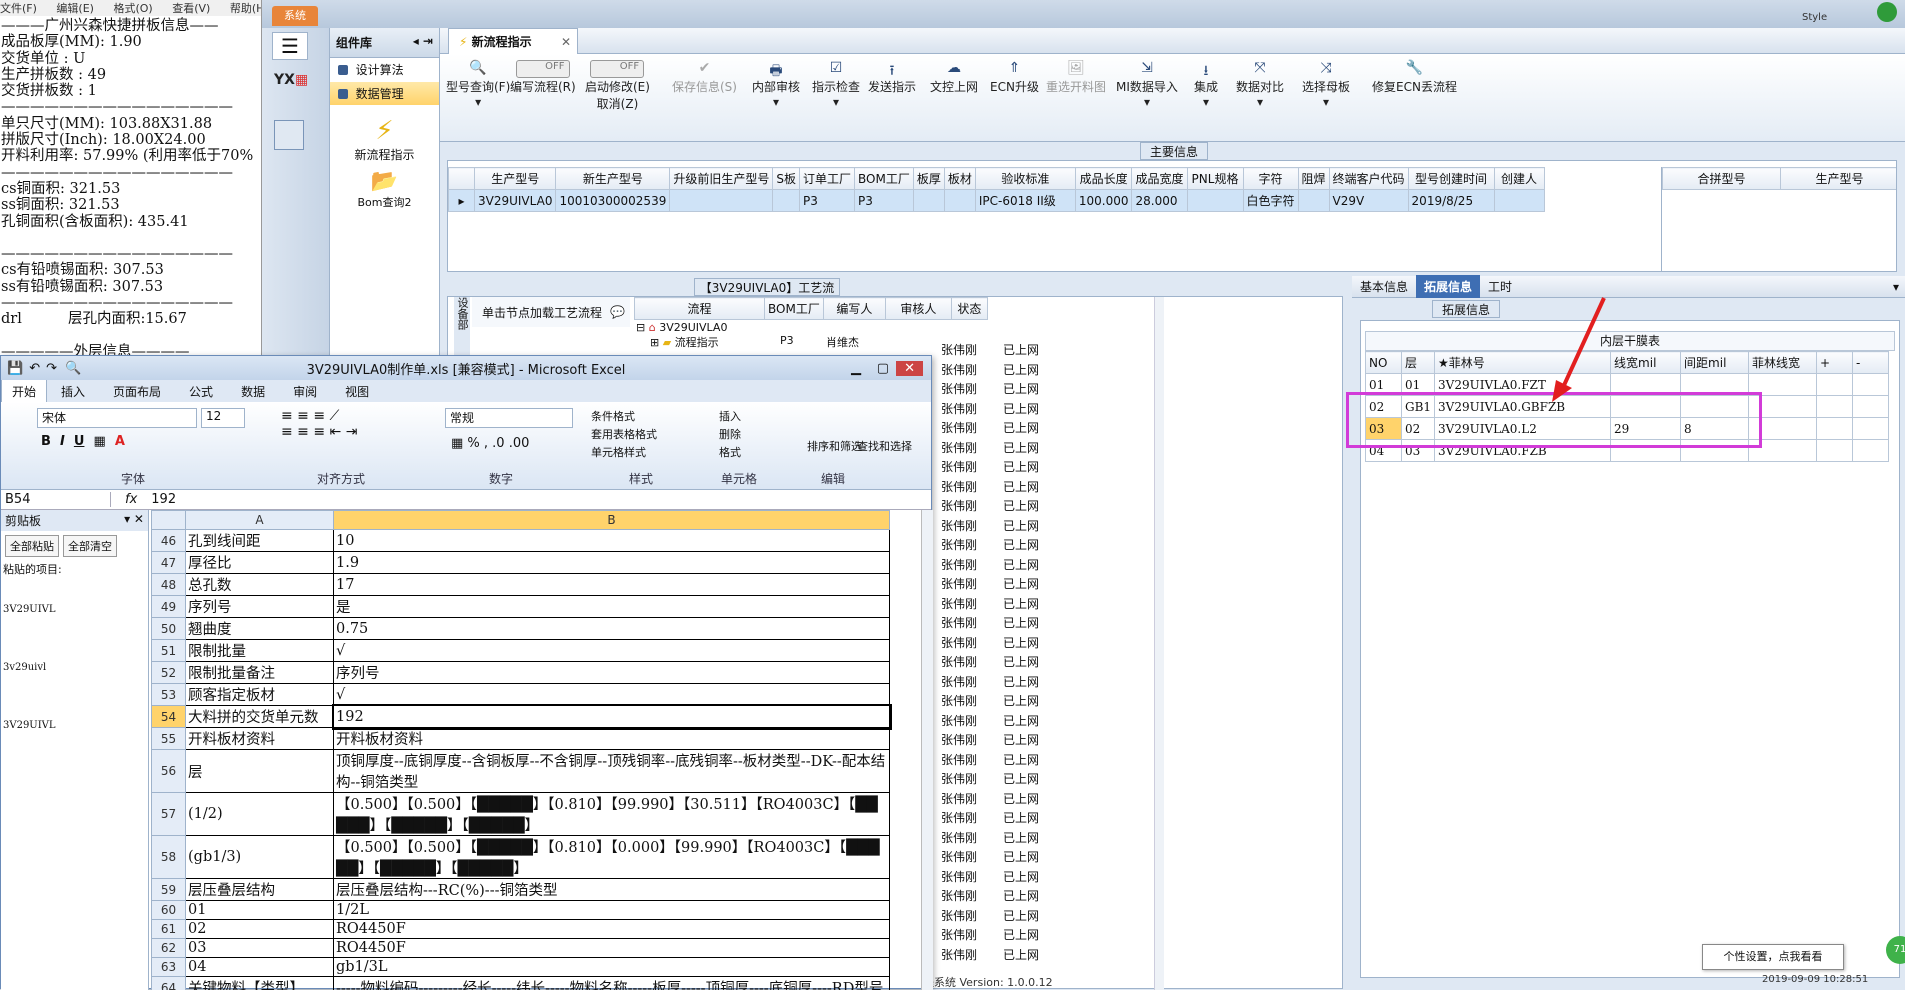  Describe the element at coordinates (260, 520) in the screenshot. I see `column-header-a: A` at that location.